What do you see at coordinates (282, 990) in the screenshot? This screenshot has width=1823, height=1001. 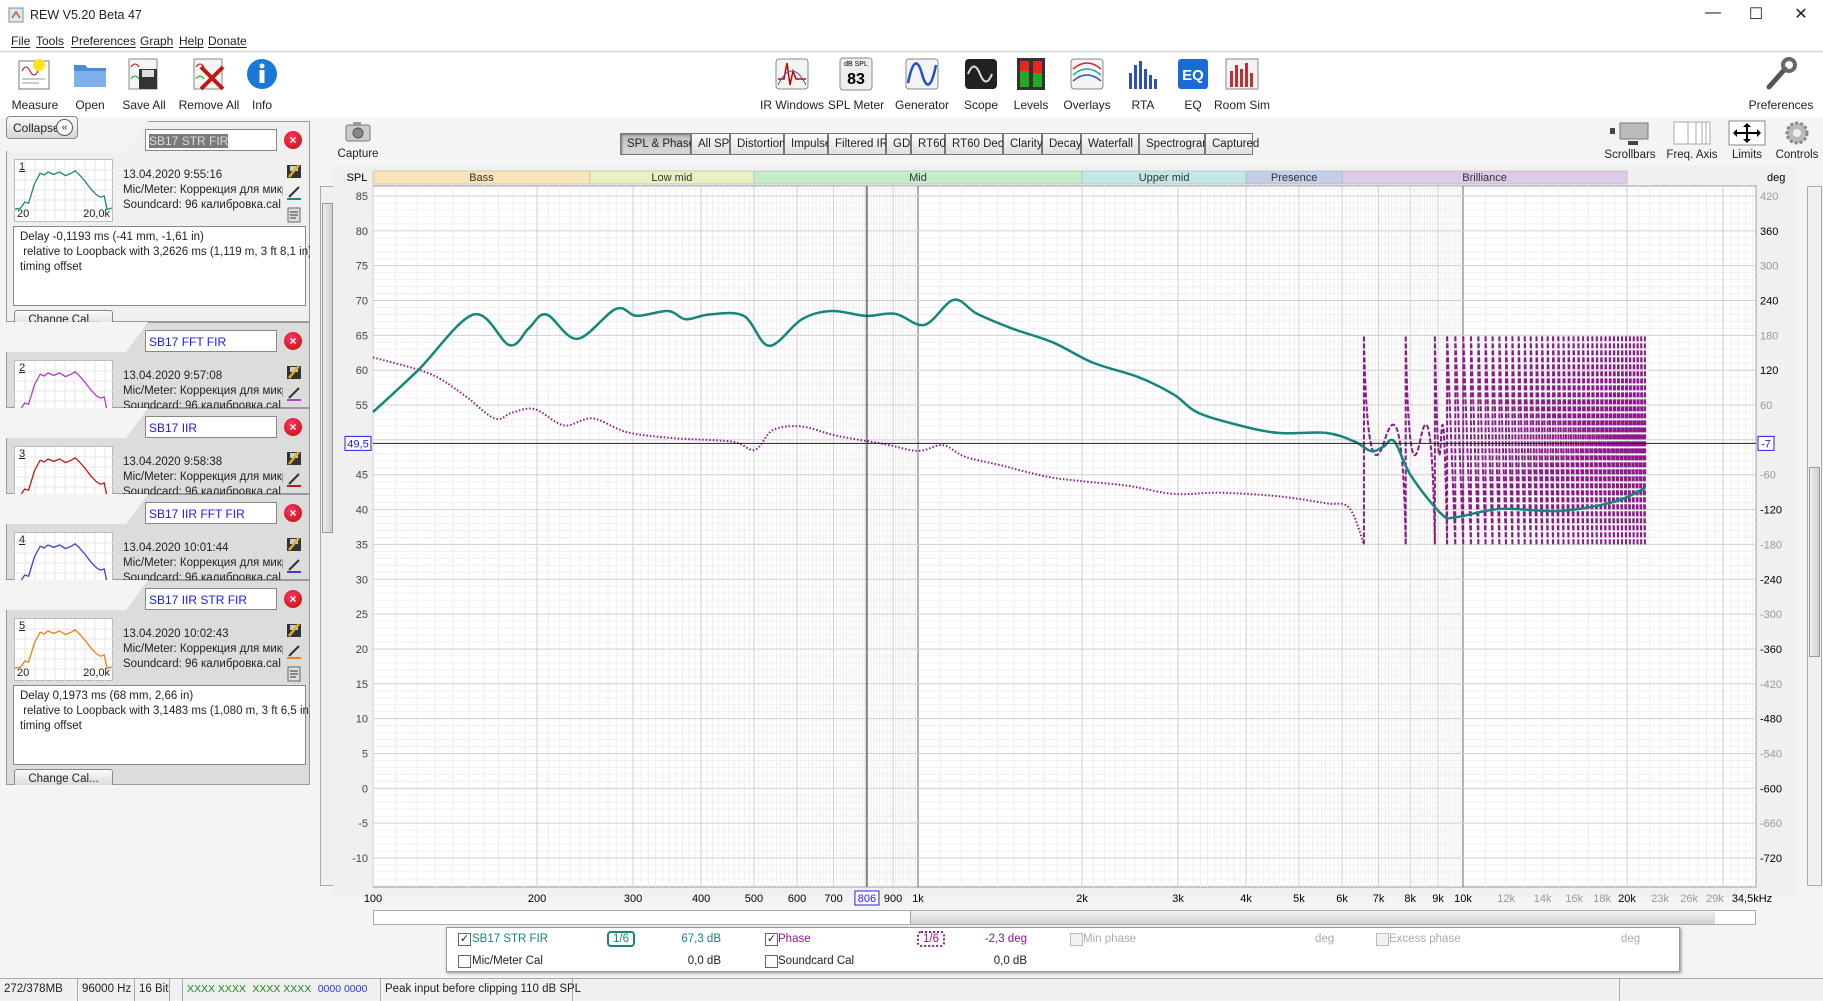 I see `status-indicators: XXXX XXXX XXXX XXXX 0000 0000` at bounding box center [282, 990].